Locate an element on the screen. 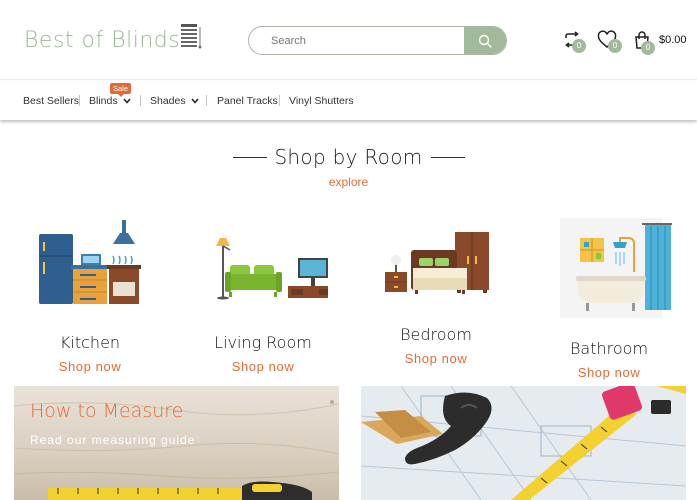 The height and width of the screenshot is (500, 697). tools-banner is located at coordinates (523, 443).